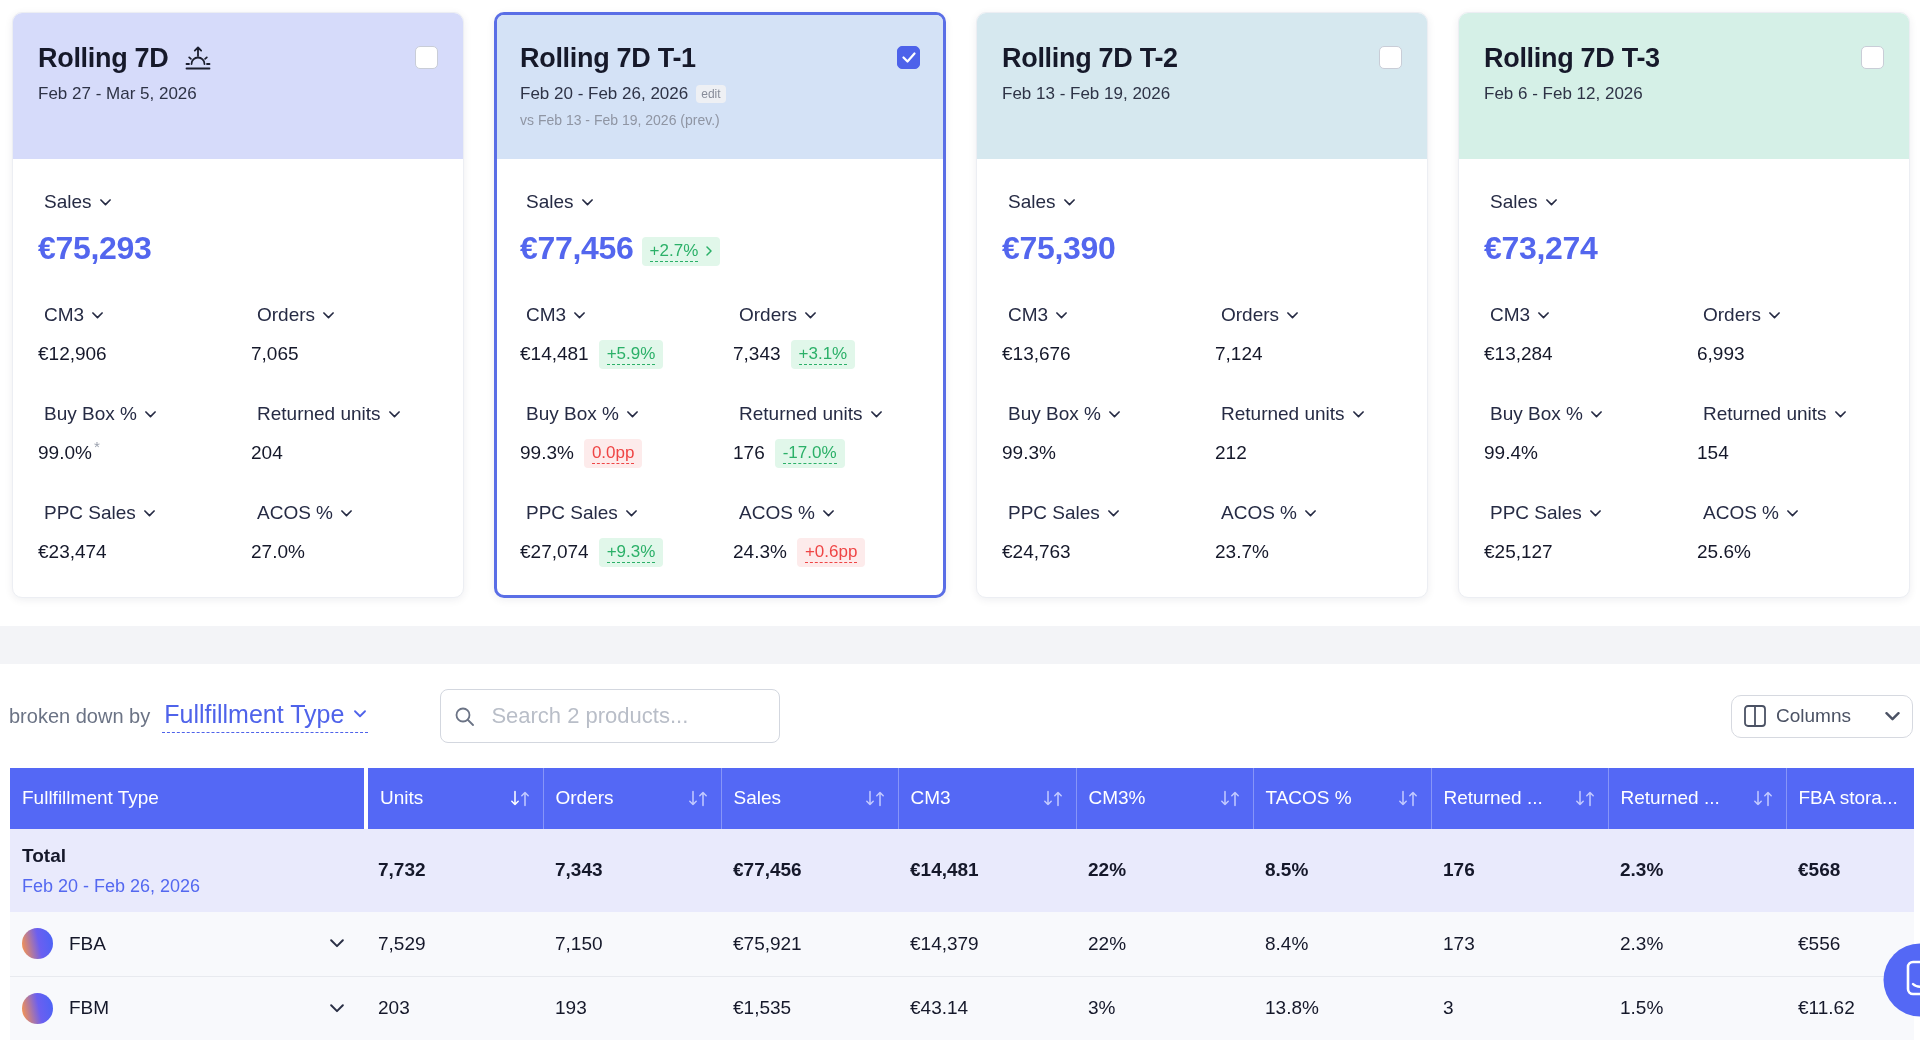 This screenshot has height=1040, width=1920. What do you see at coordinates (1697, 944) in the screenshot?
I see `table-cell: 2.3%` at bounding box center [1697, 944].